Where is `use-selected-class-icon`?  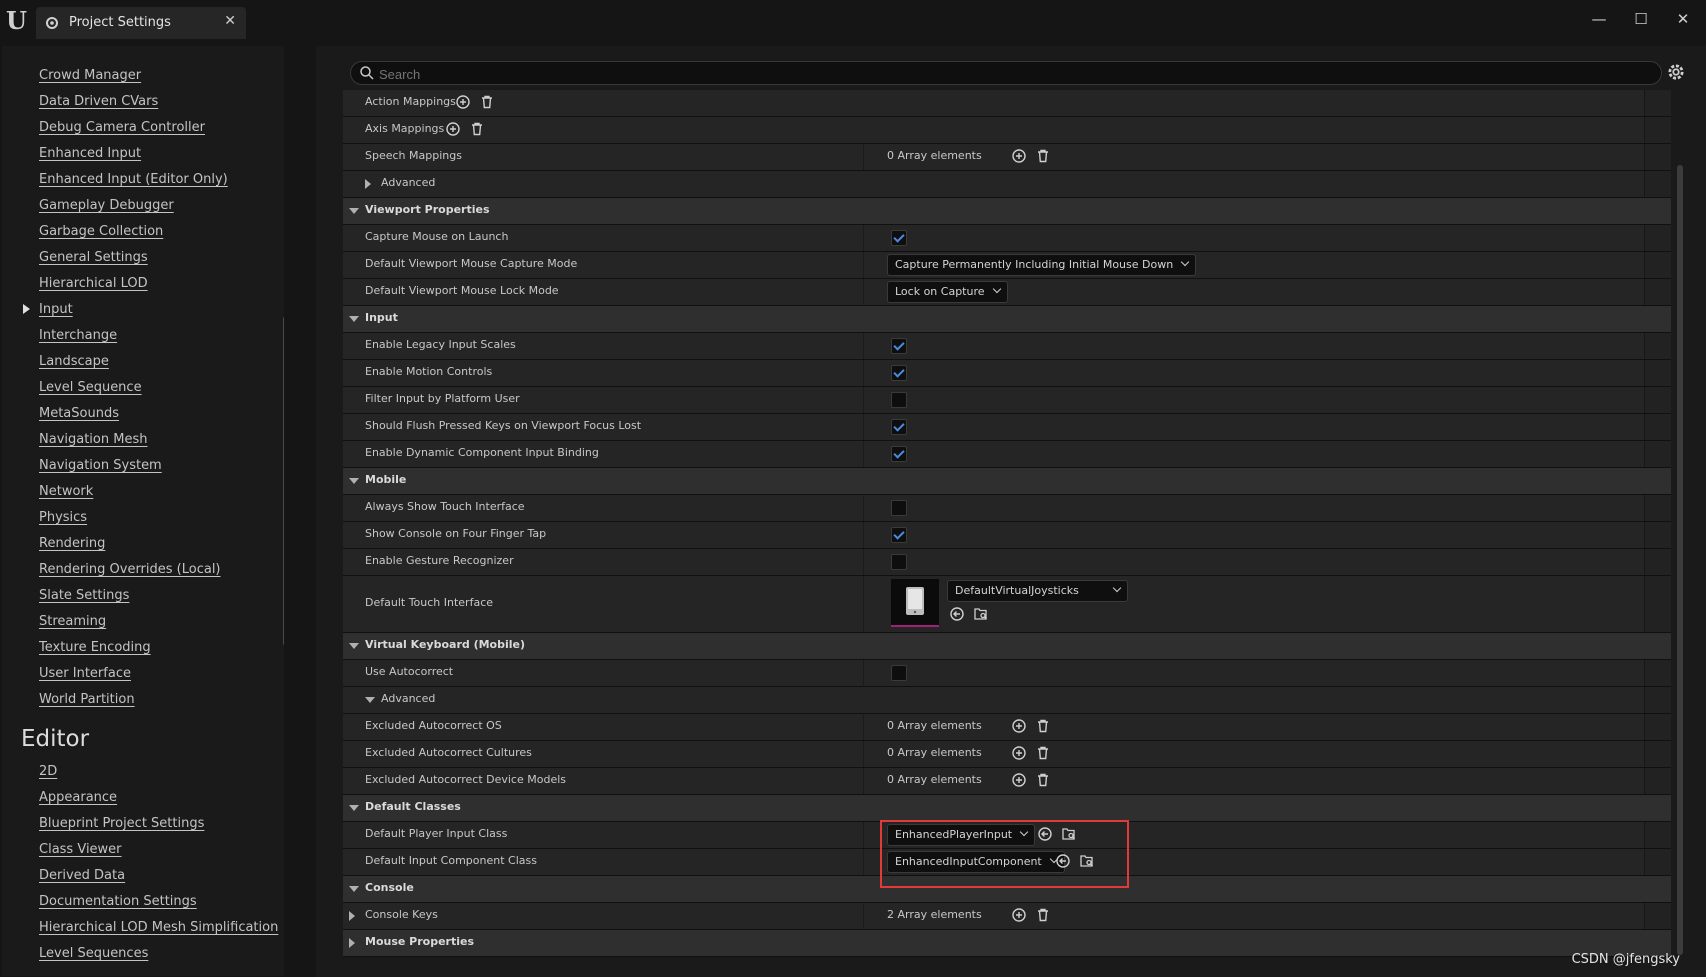
use-selected-class-icon is located at coordinates (1045, 834).